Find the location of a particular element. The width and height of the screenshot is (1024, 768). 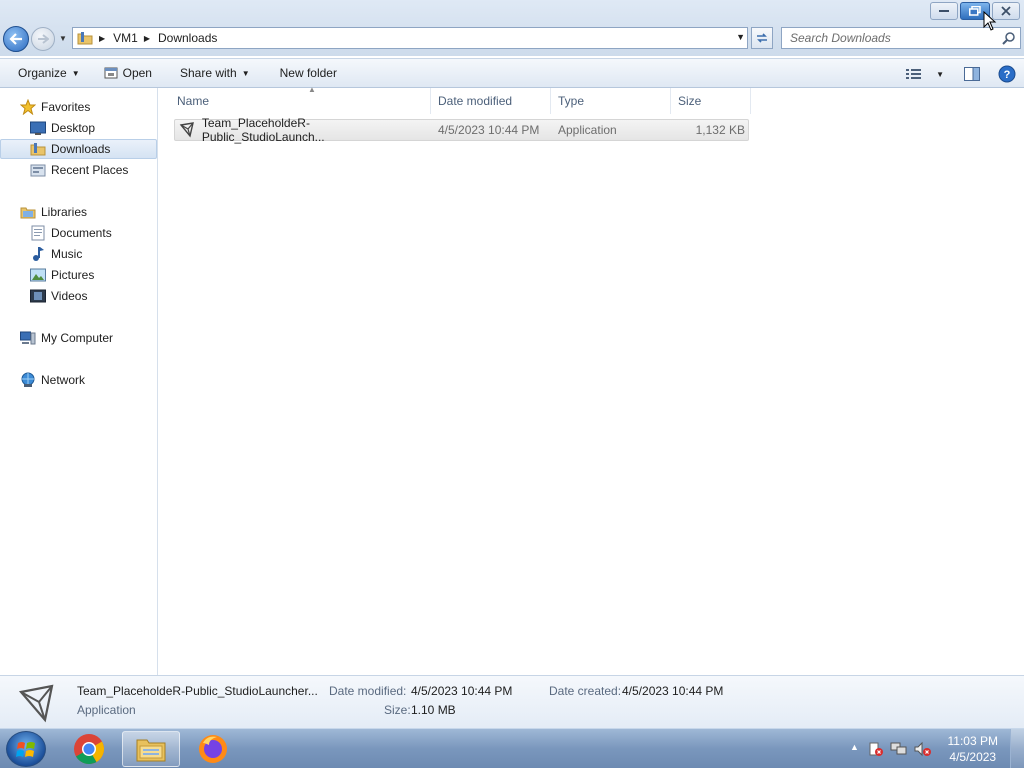

documents-icon is located at coordinates (38, 233).